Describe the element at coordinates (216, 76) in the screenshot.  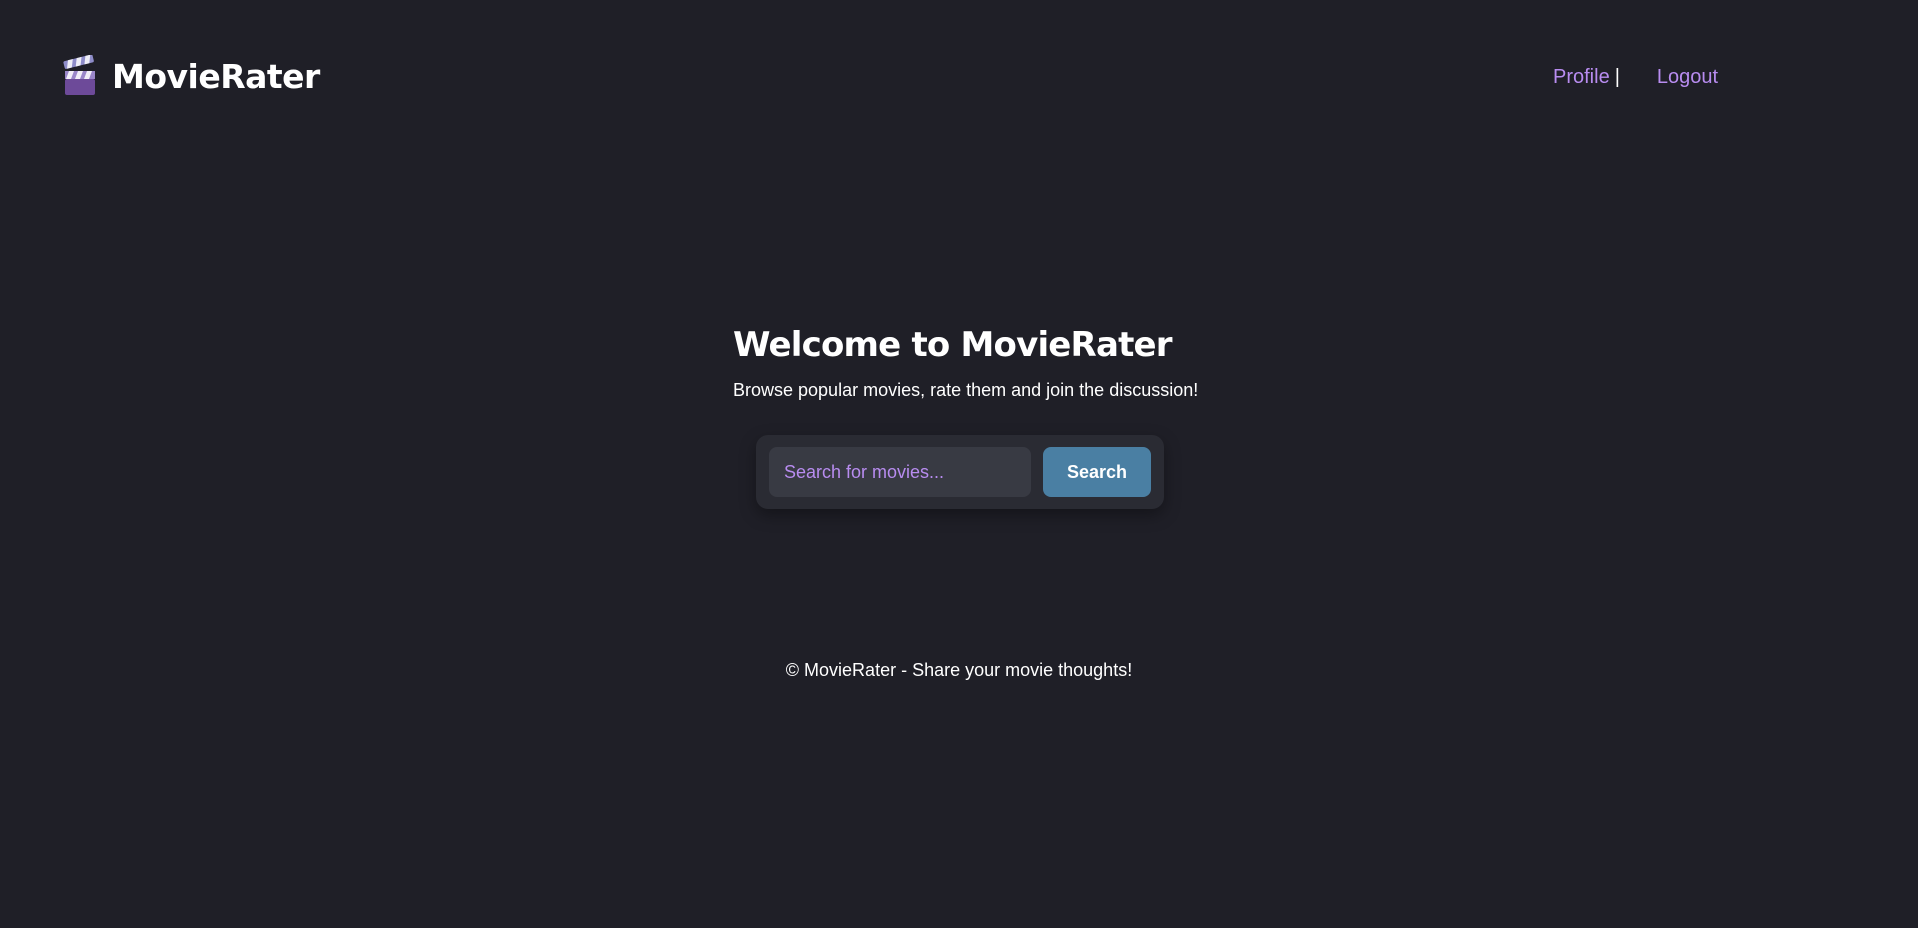
I see `logo-text: MovieRater` at that location.